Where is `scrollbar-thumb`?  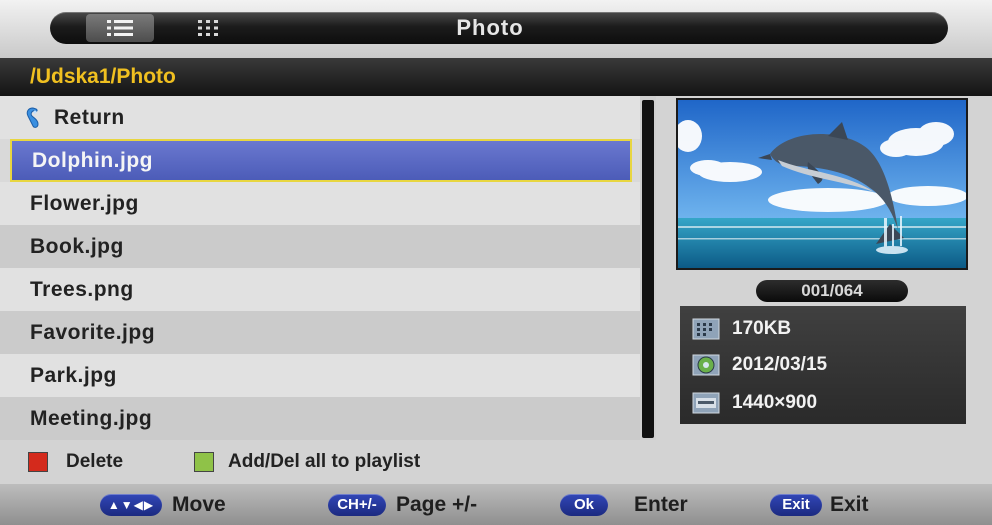
scrollbar-thumb is located at coordinates (648, 269).